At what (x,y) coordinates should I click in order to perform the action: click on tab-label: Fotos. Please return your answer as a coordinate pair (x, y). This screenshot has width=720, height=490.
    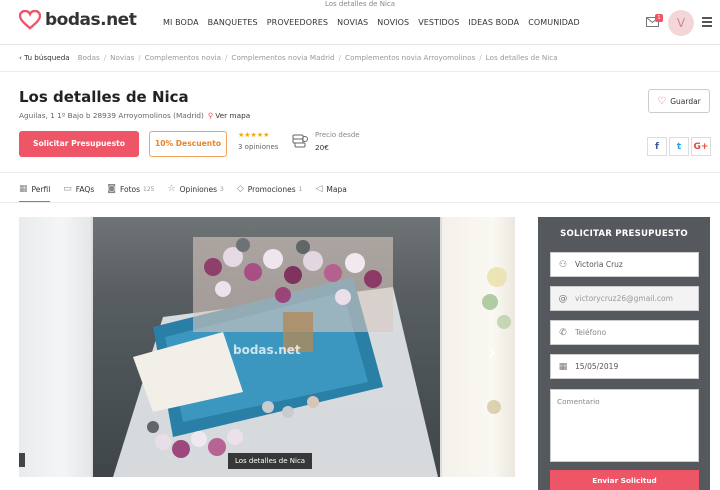
    Looking at the image, I should click on (130, 189).